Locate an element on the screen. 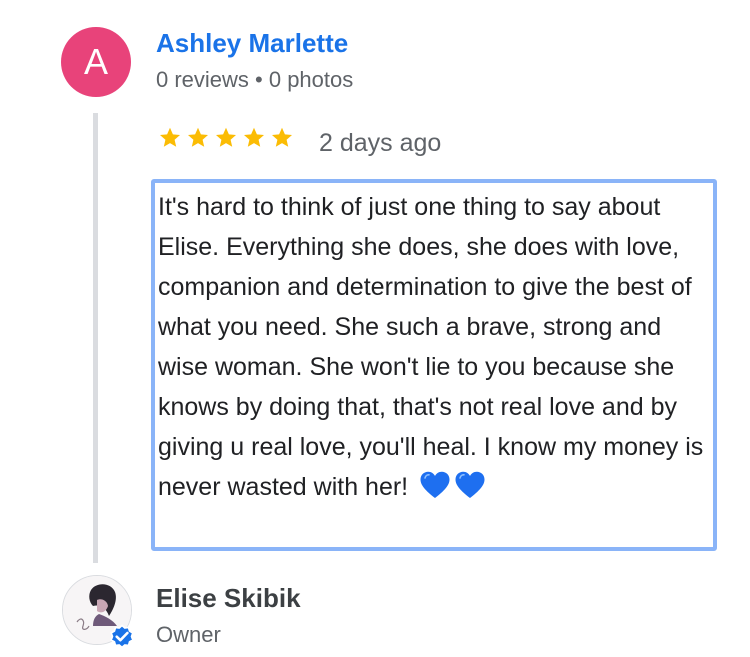  review-emoji is located at coordinates (452, 485).